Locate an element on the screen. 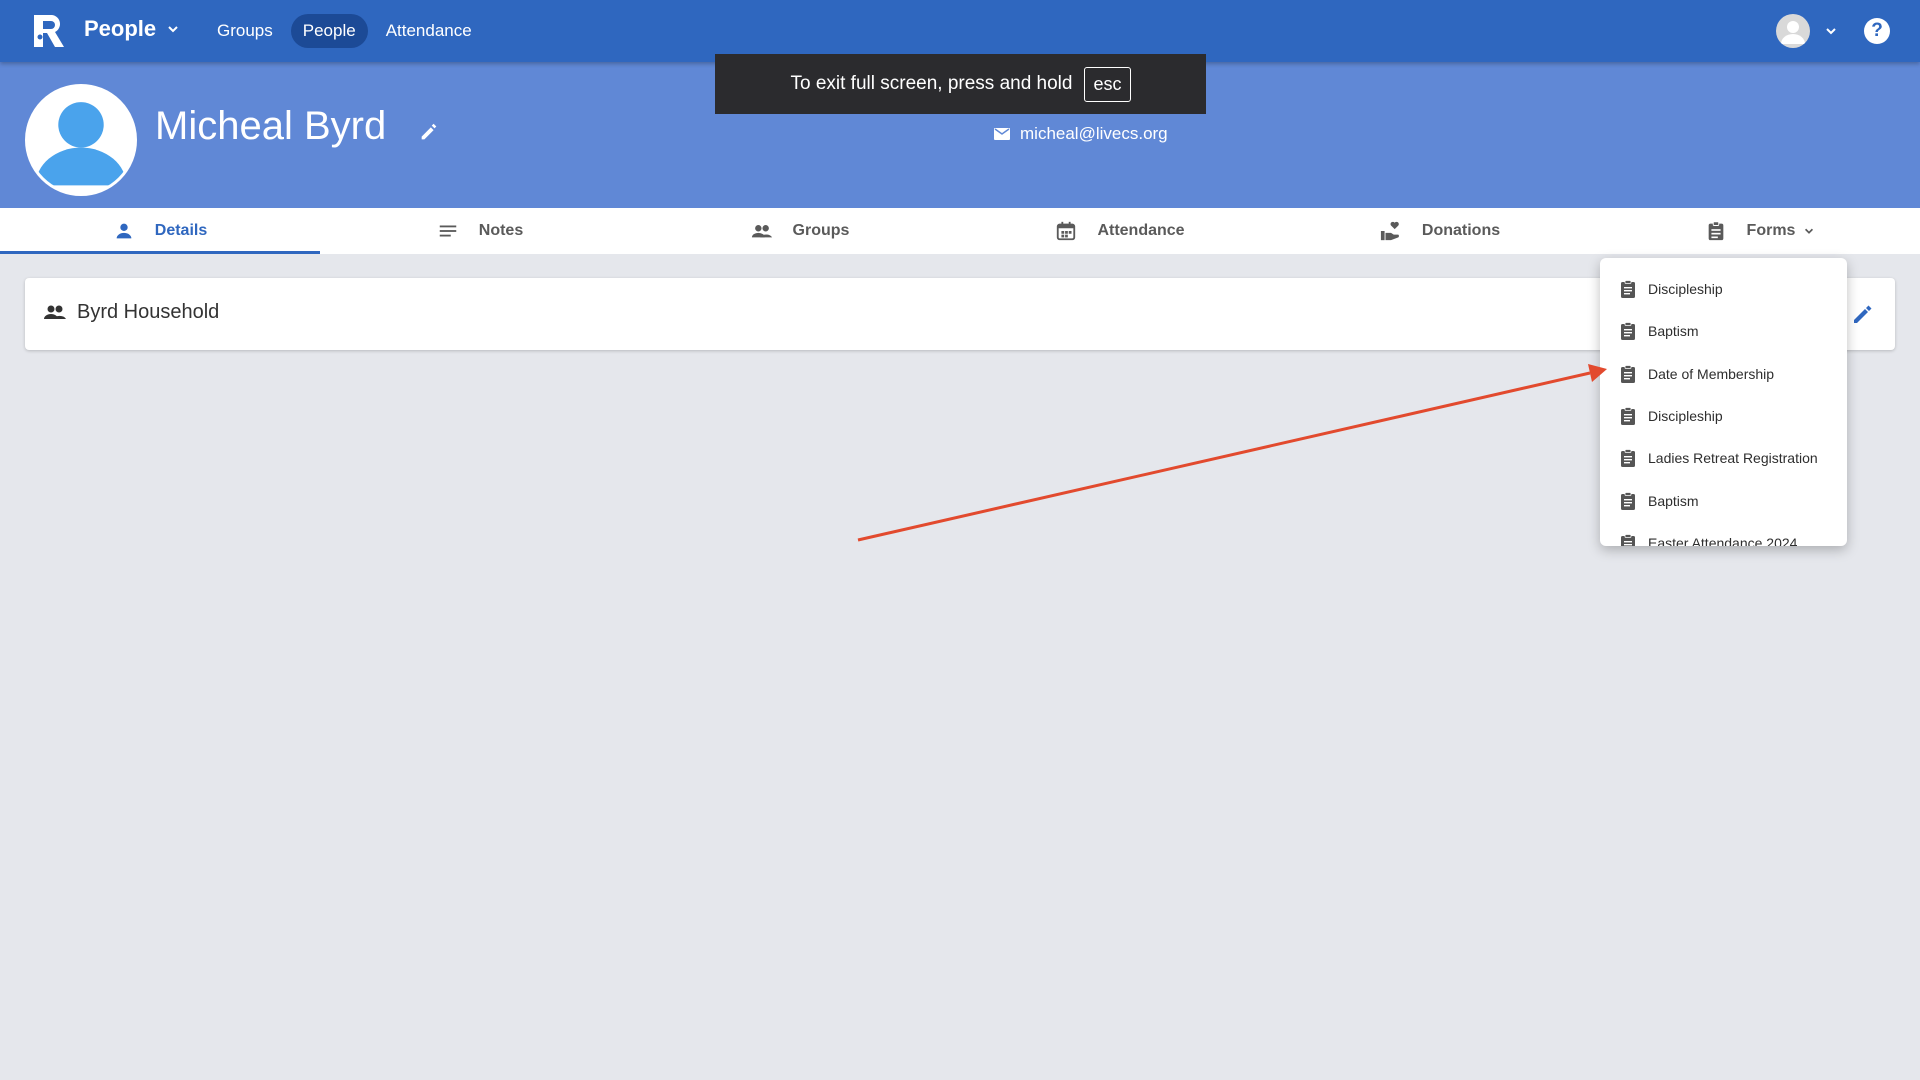 This screenshot has height=1080, width=1920. top-app-bar: People Groups People Attendance ? is located at coordinates (960, 31).